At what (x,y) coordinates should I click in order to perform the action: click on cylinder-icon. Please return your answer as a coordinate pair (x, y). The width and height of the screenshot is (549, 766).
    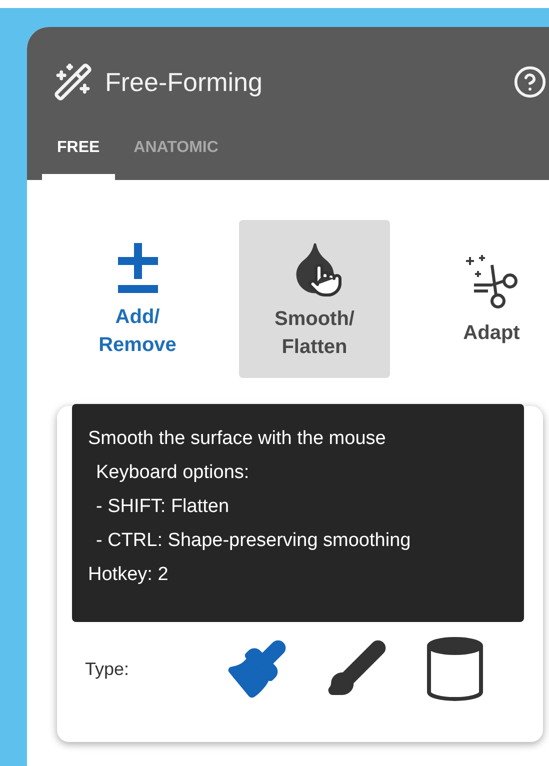
    Looking at the image, I should click on (455, 669).